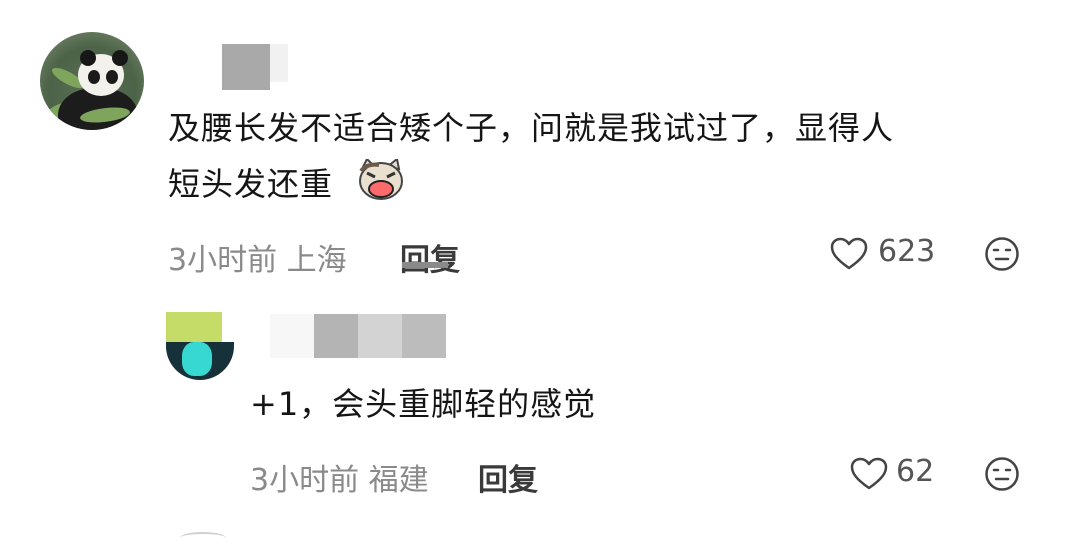 The height and width of the screenshot is (544, 1080). Describe the element at coordinates (915, 471) in the screenshot. I see `like-count: 62` at that location.